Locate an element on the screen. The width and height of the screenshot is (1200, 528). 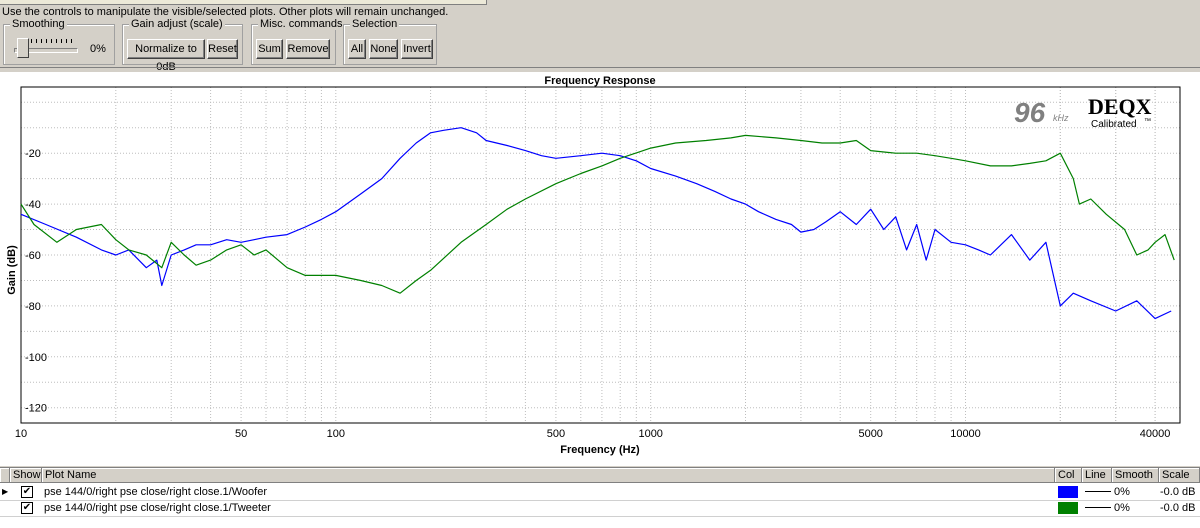
x-tick-label: 1000 is located at coordinates (650, 434).